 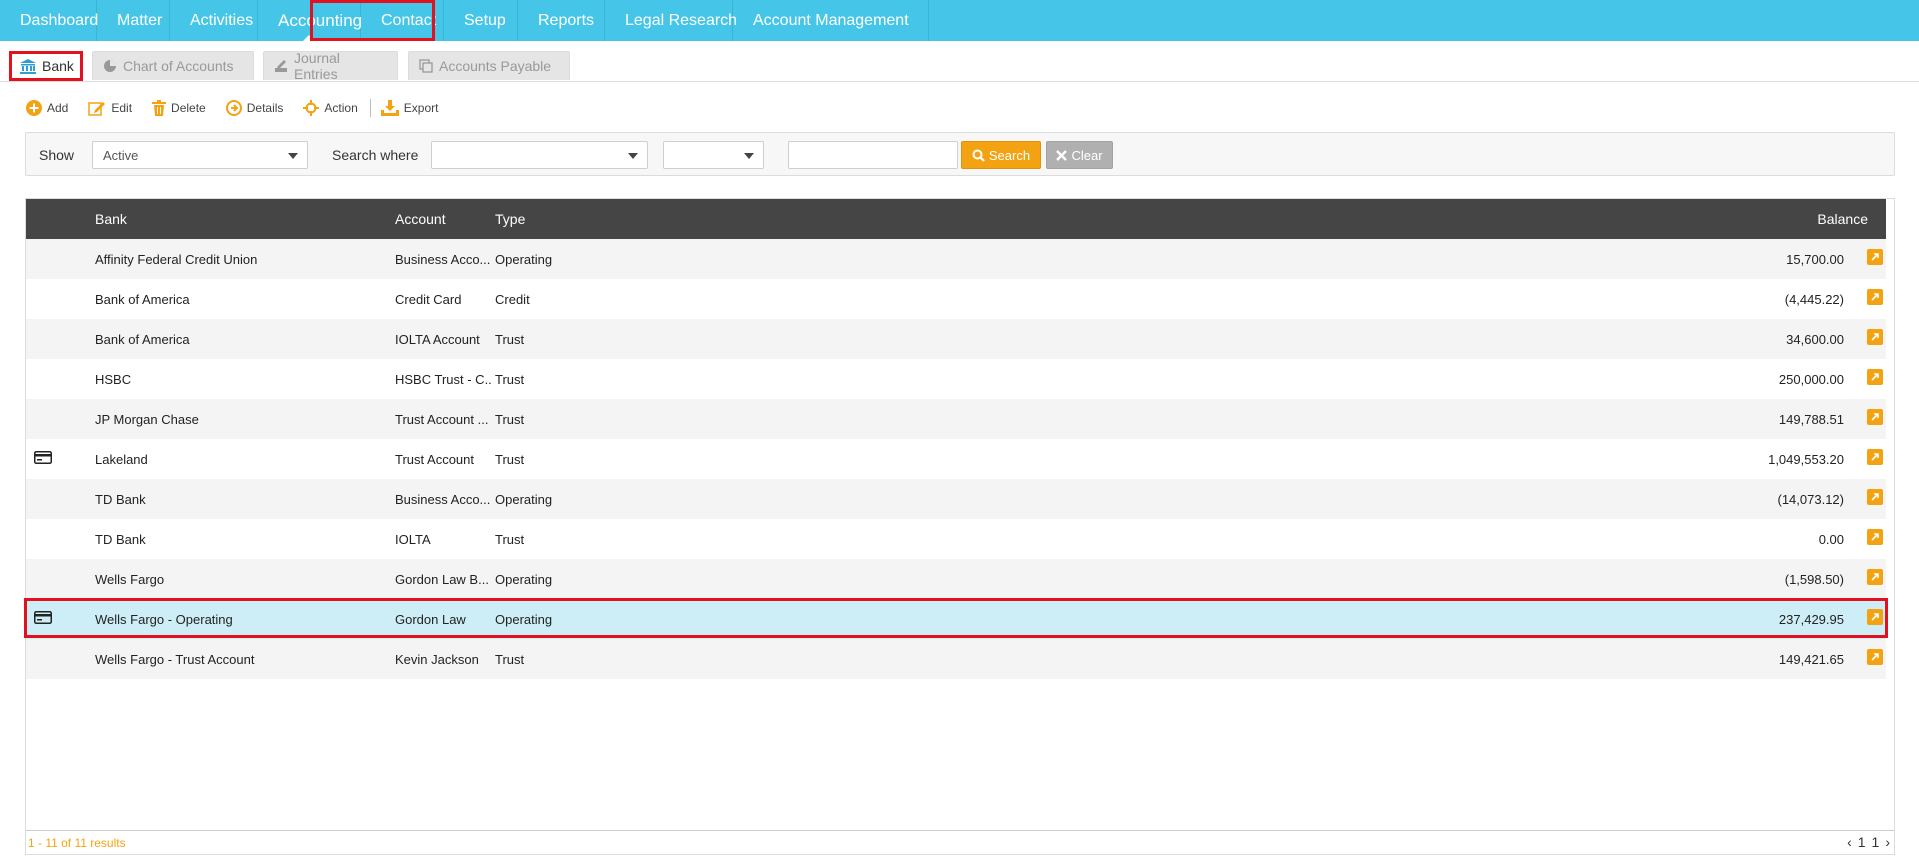 What do you see at coordinates (681, 20) in the screenshot?
I see `nav-legal-research-label: Legal Research` at bounding box center [681, 20].